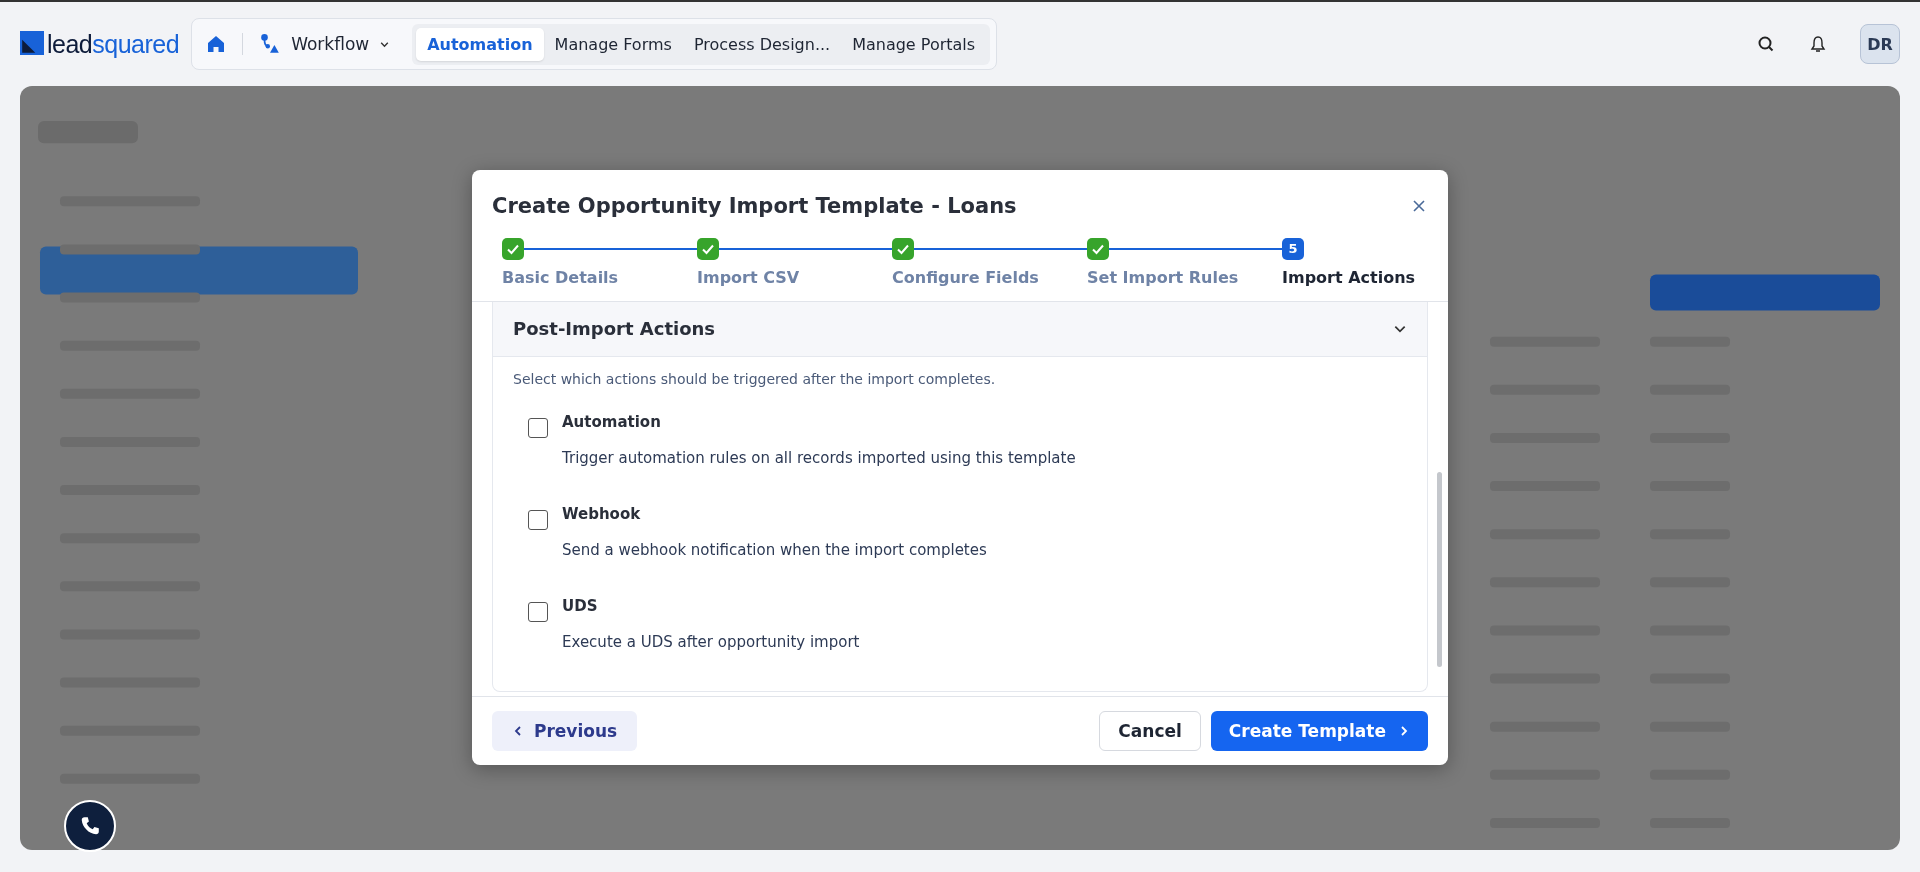 This screenshot has height=872, width=1920. Describe the element at coordinates (216, 44) in the screenshot. I see `home-icon` at that location.